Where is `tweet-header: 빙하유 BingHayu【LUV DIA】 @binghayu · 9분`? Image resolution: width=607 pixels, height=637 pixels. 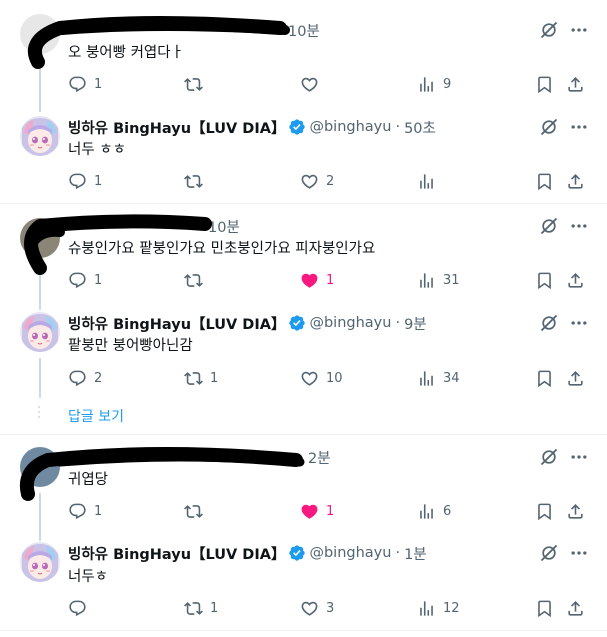
tweet-header: 빙하유 BingHayu【LUV DIA】 @binghayu · 9분 is located at coordinates (247, 323).